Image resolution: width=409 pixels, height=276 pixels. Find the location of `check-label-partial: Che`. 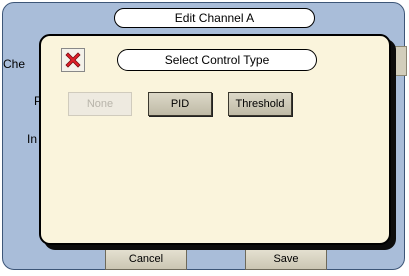

check-label-partial: Che is located at coordinates (14, 64).